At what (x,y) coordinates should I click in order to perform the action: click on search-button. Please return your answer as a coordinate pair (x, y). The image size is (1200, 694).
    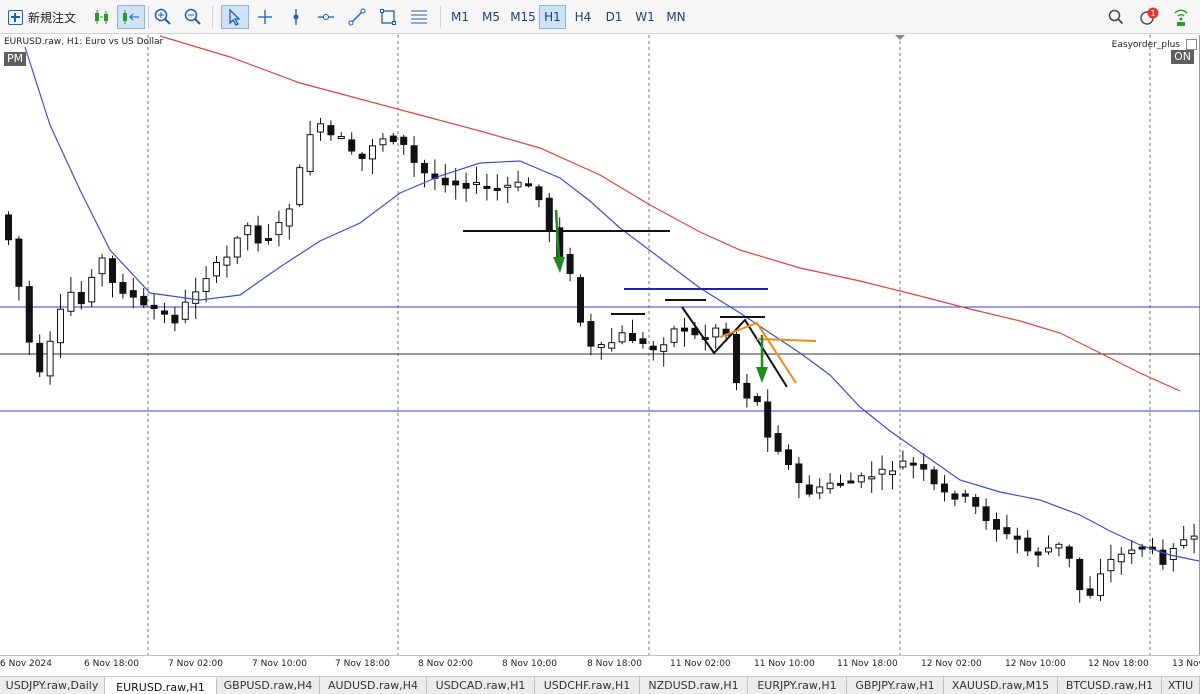
    Looking at the image, I should click on (1116, 17).